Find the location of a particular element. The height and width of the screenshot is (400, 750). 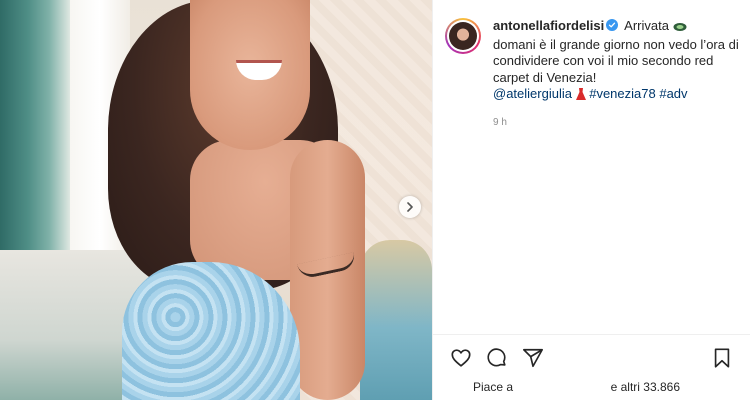

post-time: 9 h is located at coordinates (617, 123).